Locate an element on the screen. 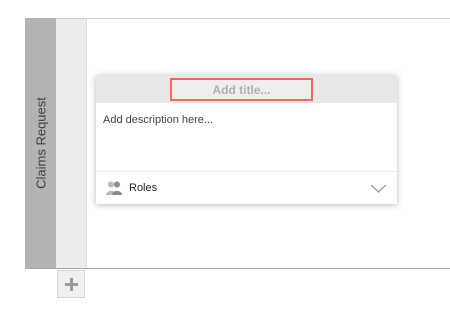  swimlane-bottom-border is located at coordinates (237, 268).